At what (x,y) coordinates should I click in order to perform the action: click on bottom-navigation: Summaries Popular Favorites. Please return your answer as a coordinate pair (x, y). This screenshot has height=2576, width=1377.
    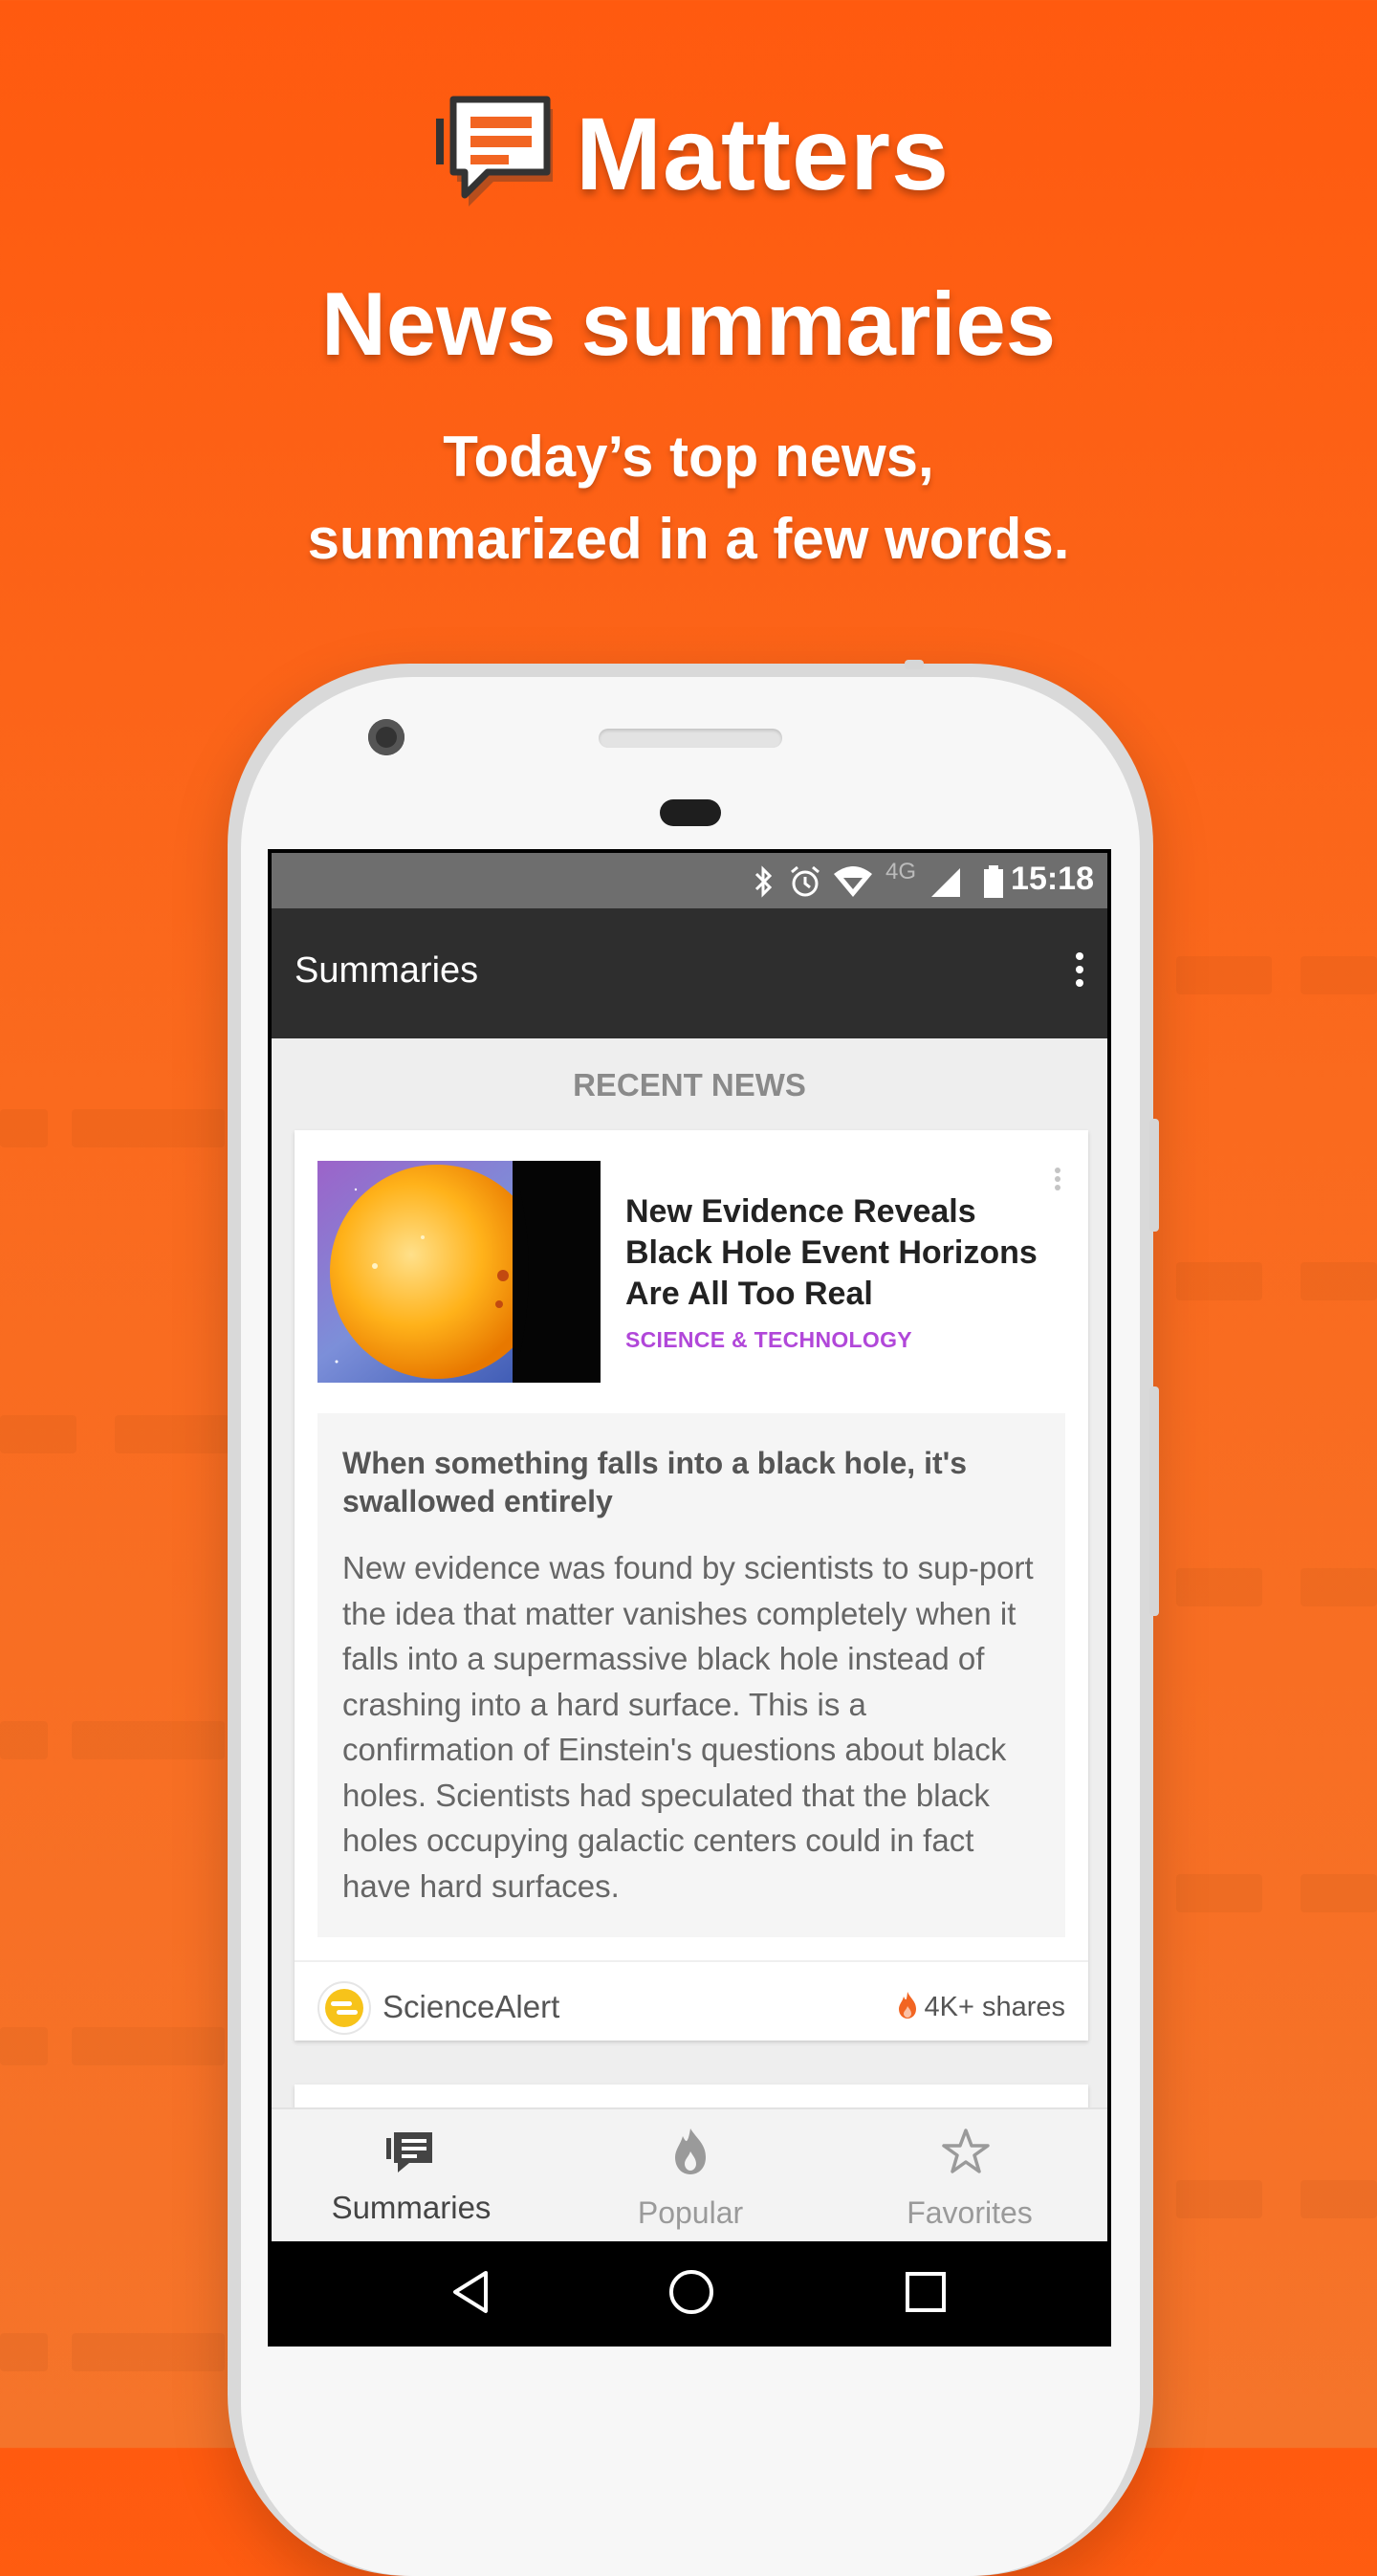
    Looking at the image, I should click on (689, 2174).